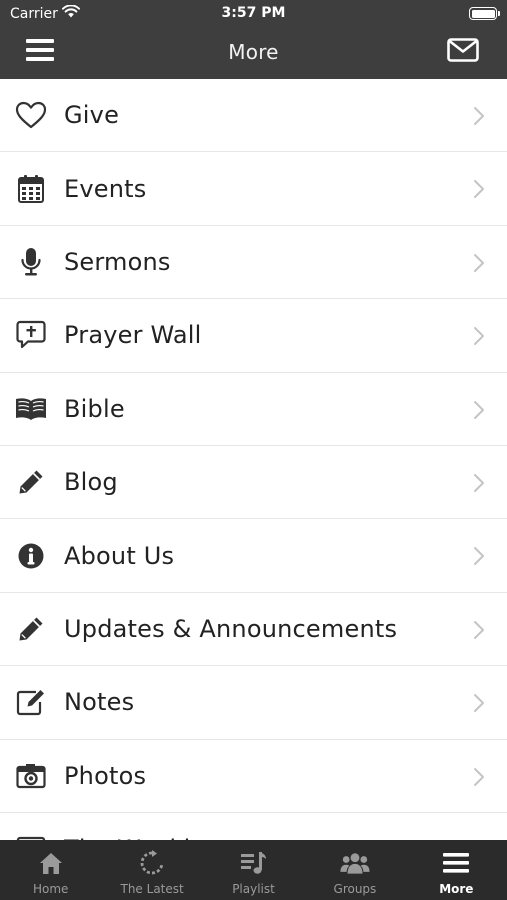 This screenshot has width=507, height=900. I want to click on menu-item-give: Give, so click(253, 116).